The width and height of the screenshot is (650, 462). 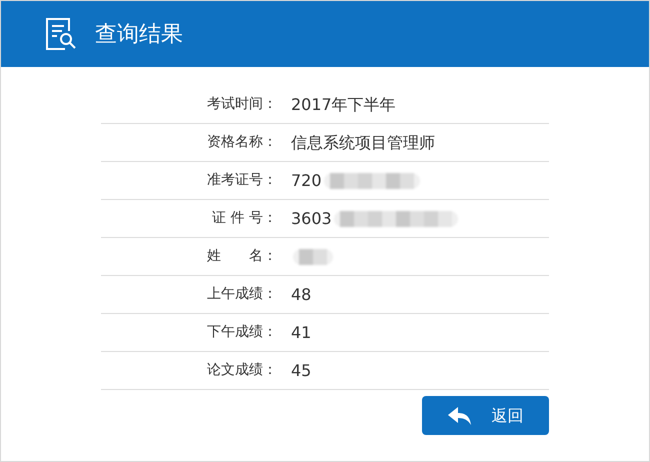 What do you see at coordinates (242, 104) in the screenshot?
I see `field-label: 考试时间：` at bounding box center [242, 104].